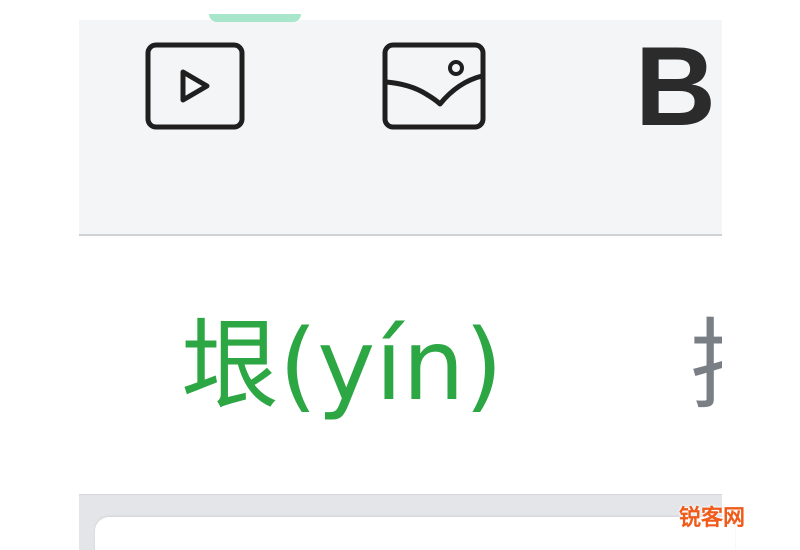  Describe the element at coordinates (712, 518) in the screenshot. I see `watermark-logo: 锐客网` at that location.